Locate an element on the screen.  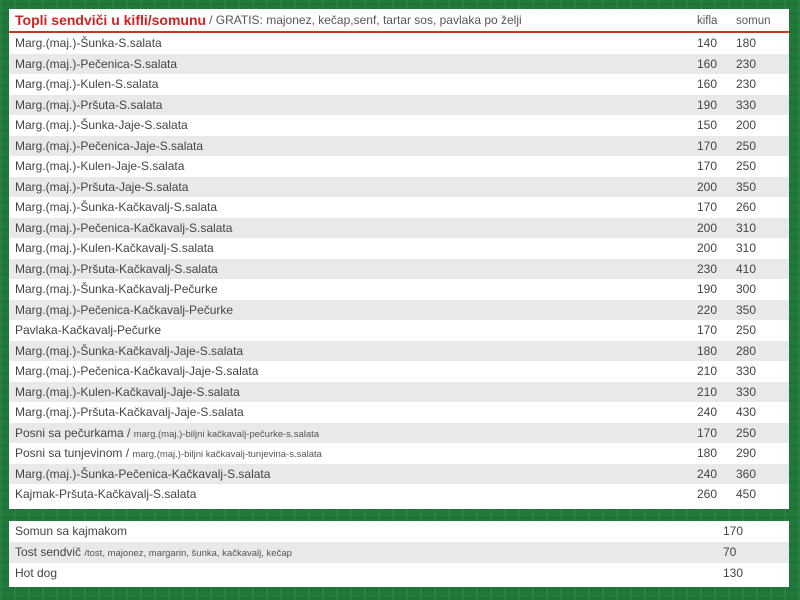
item-name: Marg.(maj.)-Šunka-Kačkavalj-S.salata is located at coordinates (116, 207).